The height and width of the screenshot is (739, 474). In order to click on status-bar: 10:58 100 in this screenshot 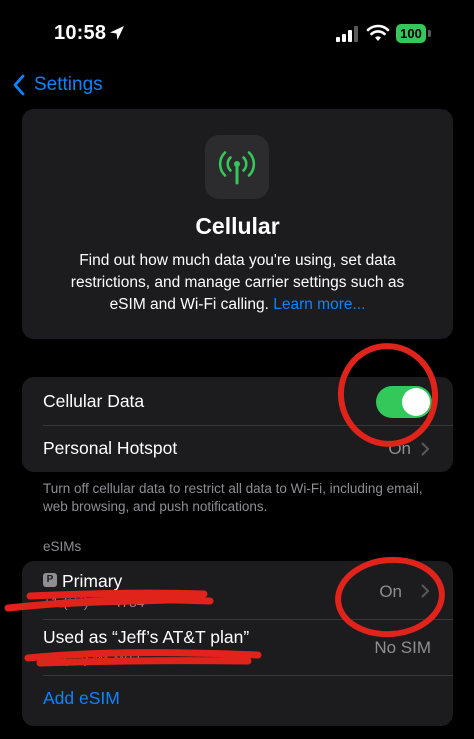, I will do `click(237, 35)`.